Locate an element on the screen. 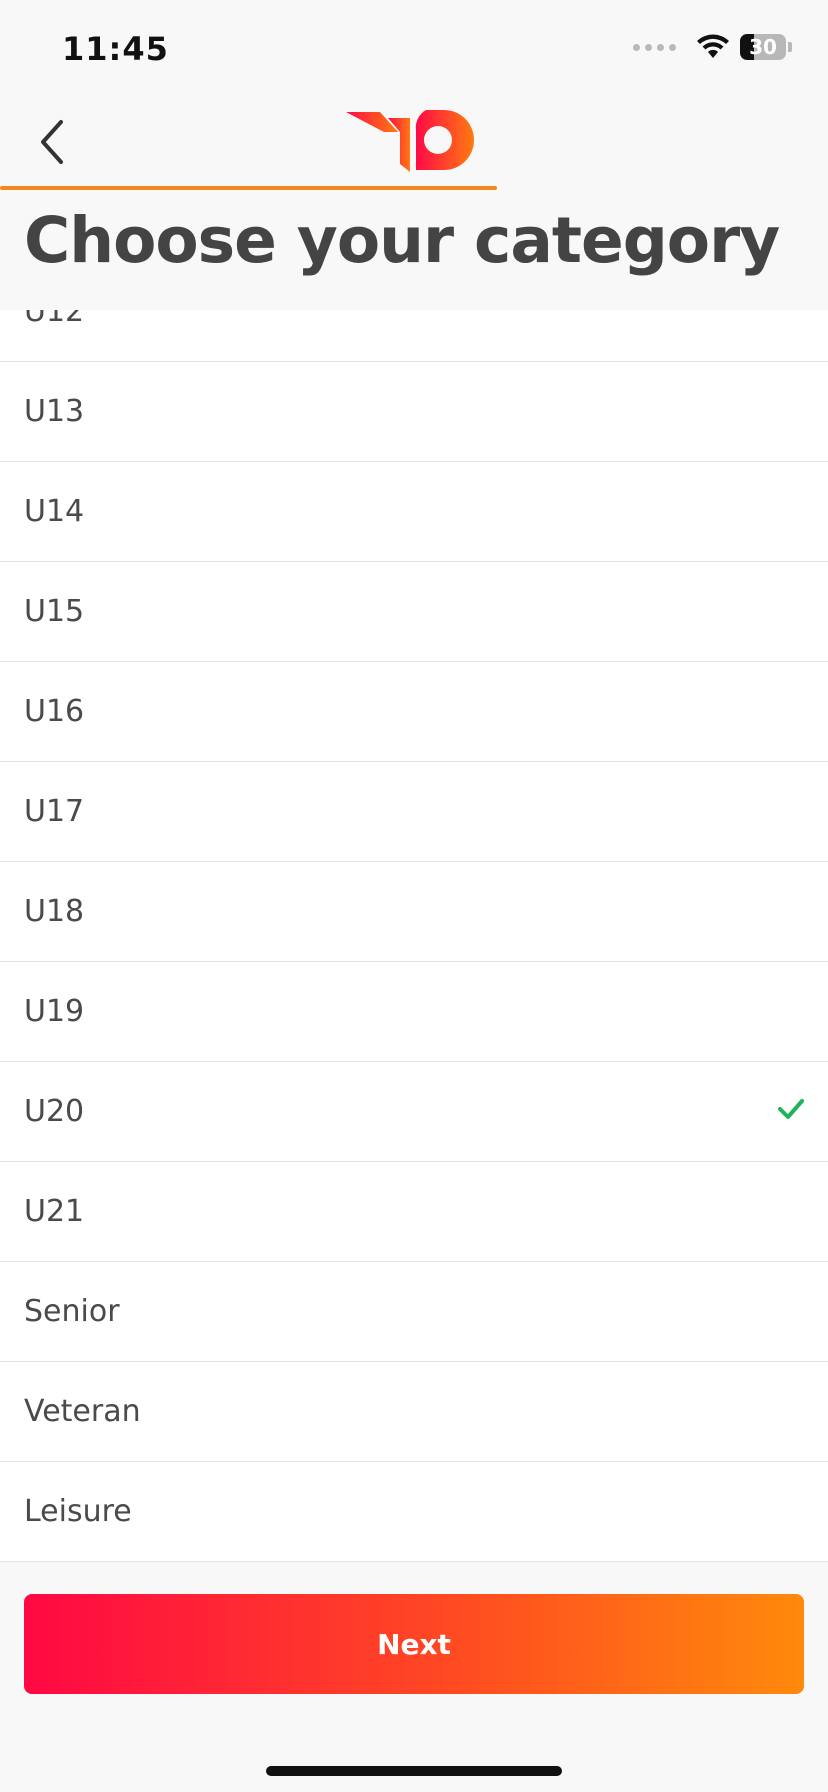 This screenshot has width=828, height=1792. category-item-label: Veteran is located at coordinates (82, 1411).